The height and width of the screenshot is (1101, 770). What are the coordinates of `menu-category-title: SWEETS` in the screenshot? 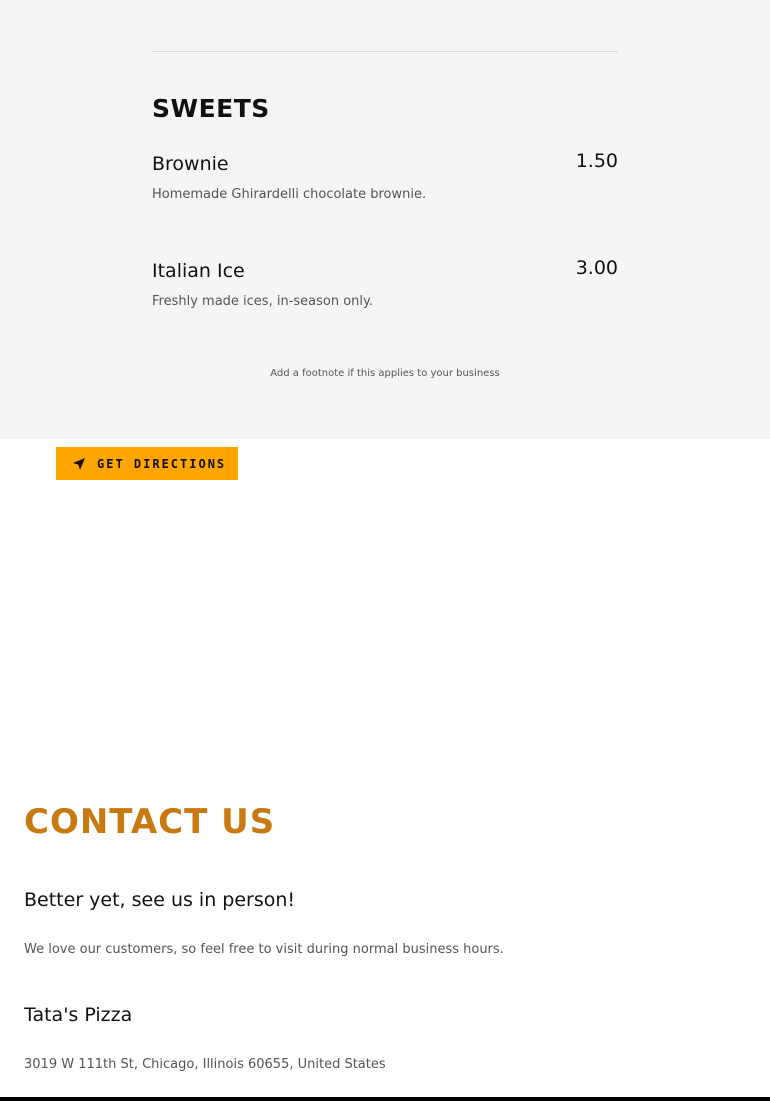 It's located at (211, 108).